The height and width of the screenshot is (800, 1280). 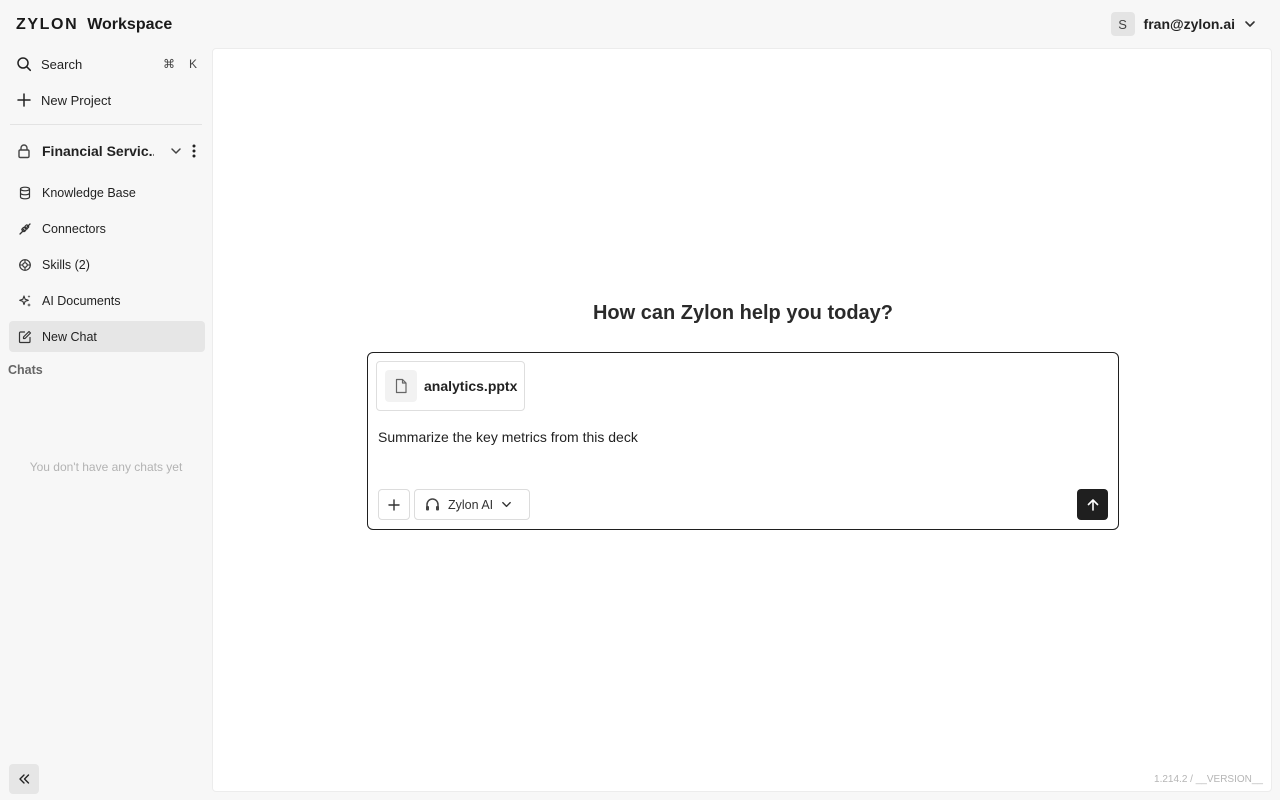 I want to click on model-selector: Zylon AI, so click(x=472, y=504).